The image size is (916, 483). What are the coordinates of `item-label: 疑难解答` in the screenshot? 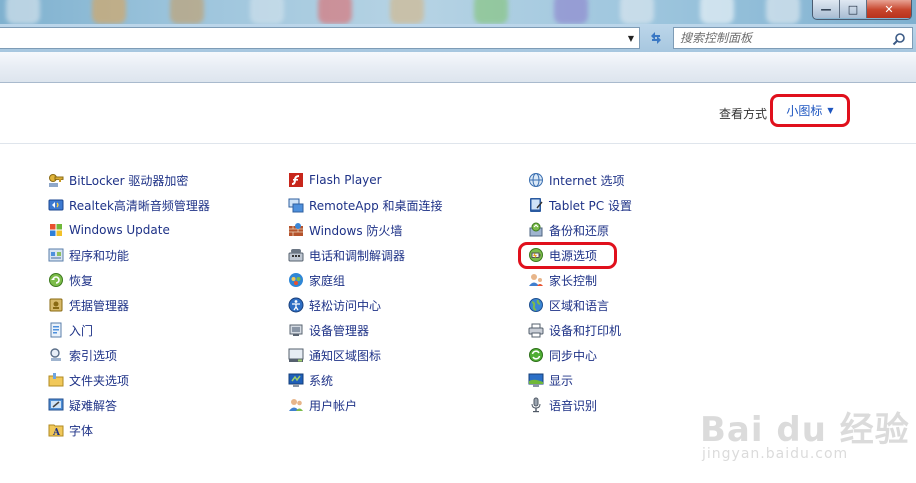 It's located at (93, 405).